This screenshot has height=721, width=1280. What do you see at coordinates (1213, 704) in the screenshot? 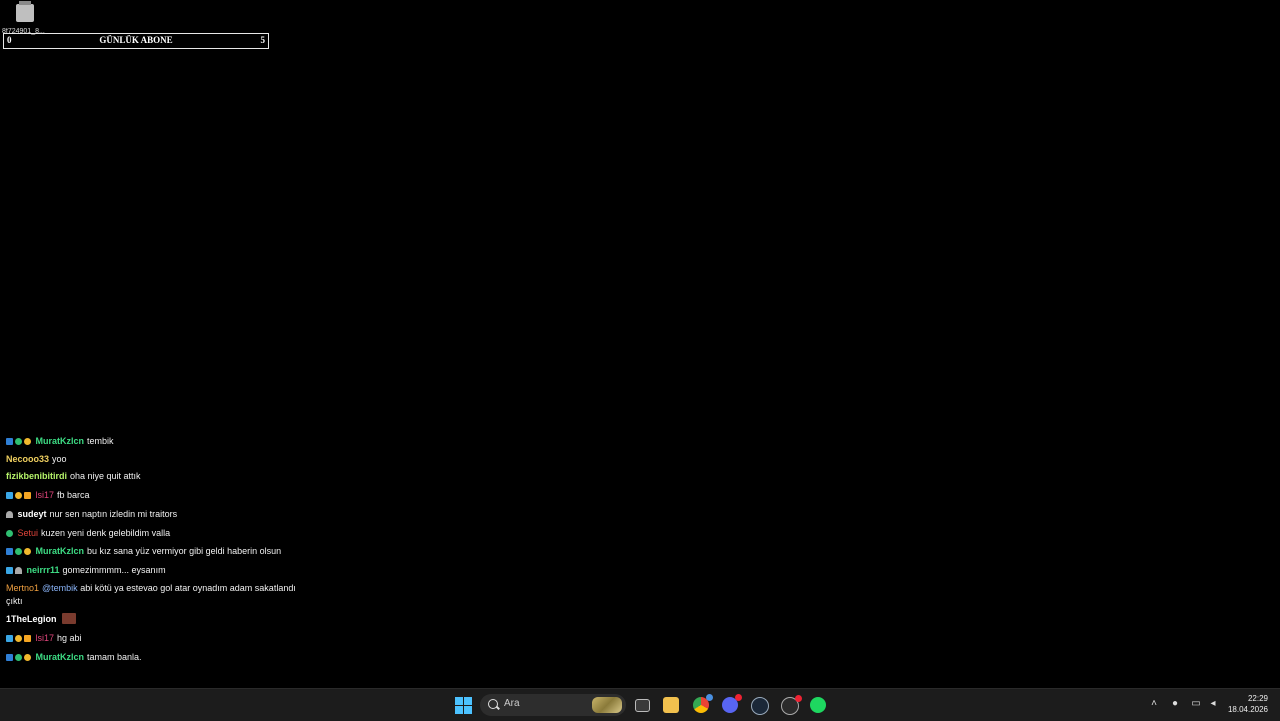
I see `volume-icon: ◂` at bounding box center [1213, 704].